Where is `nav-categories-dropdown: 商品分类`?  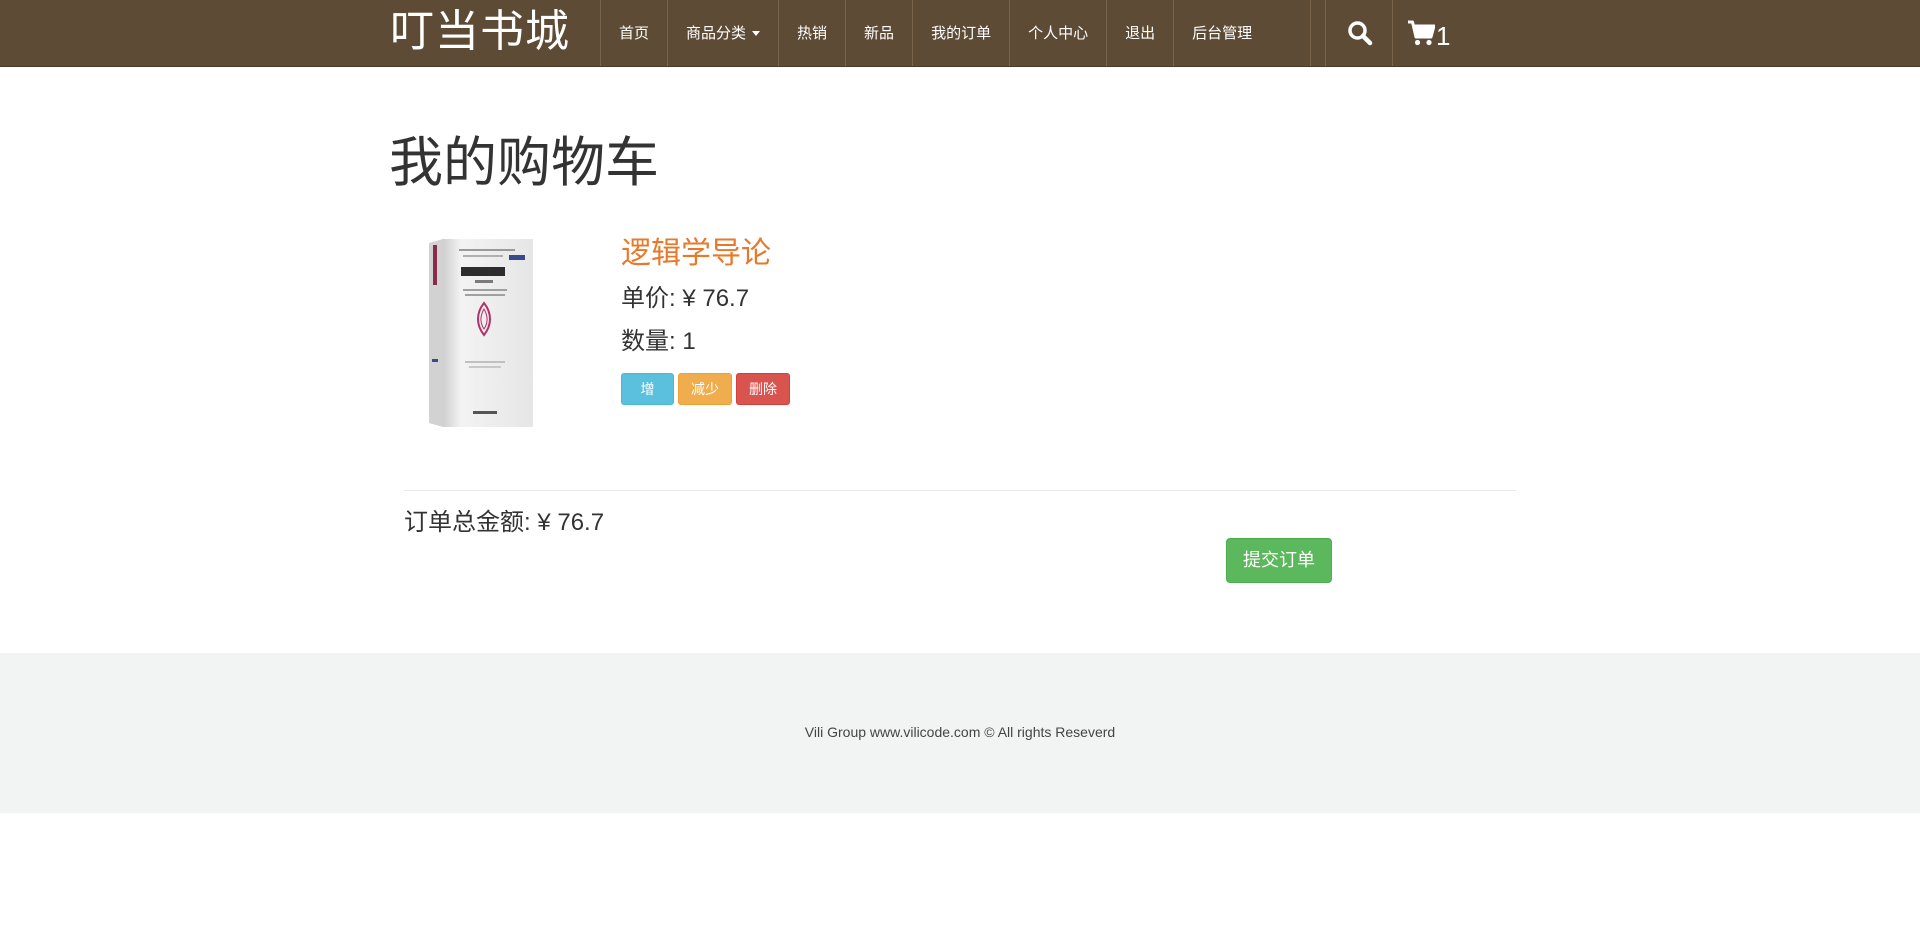 nav-categories-dropdown: 商品分类 is located at coordinates (724, 33).